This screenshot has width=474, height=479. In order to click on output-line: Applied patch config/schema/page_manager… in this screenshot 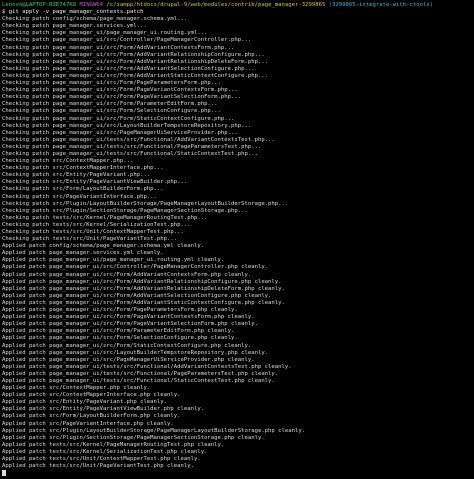, I will do `click(103, 246)`.